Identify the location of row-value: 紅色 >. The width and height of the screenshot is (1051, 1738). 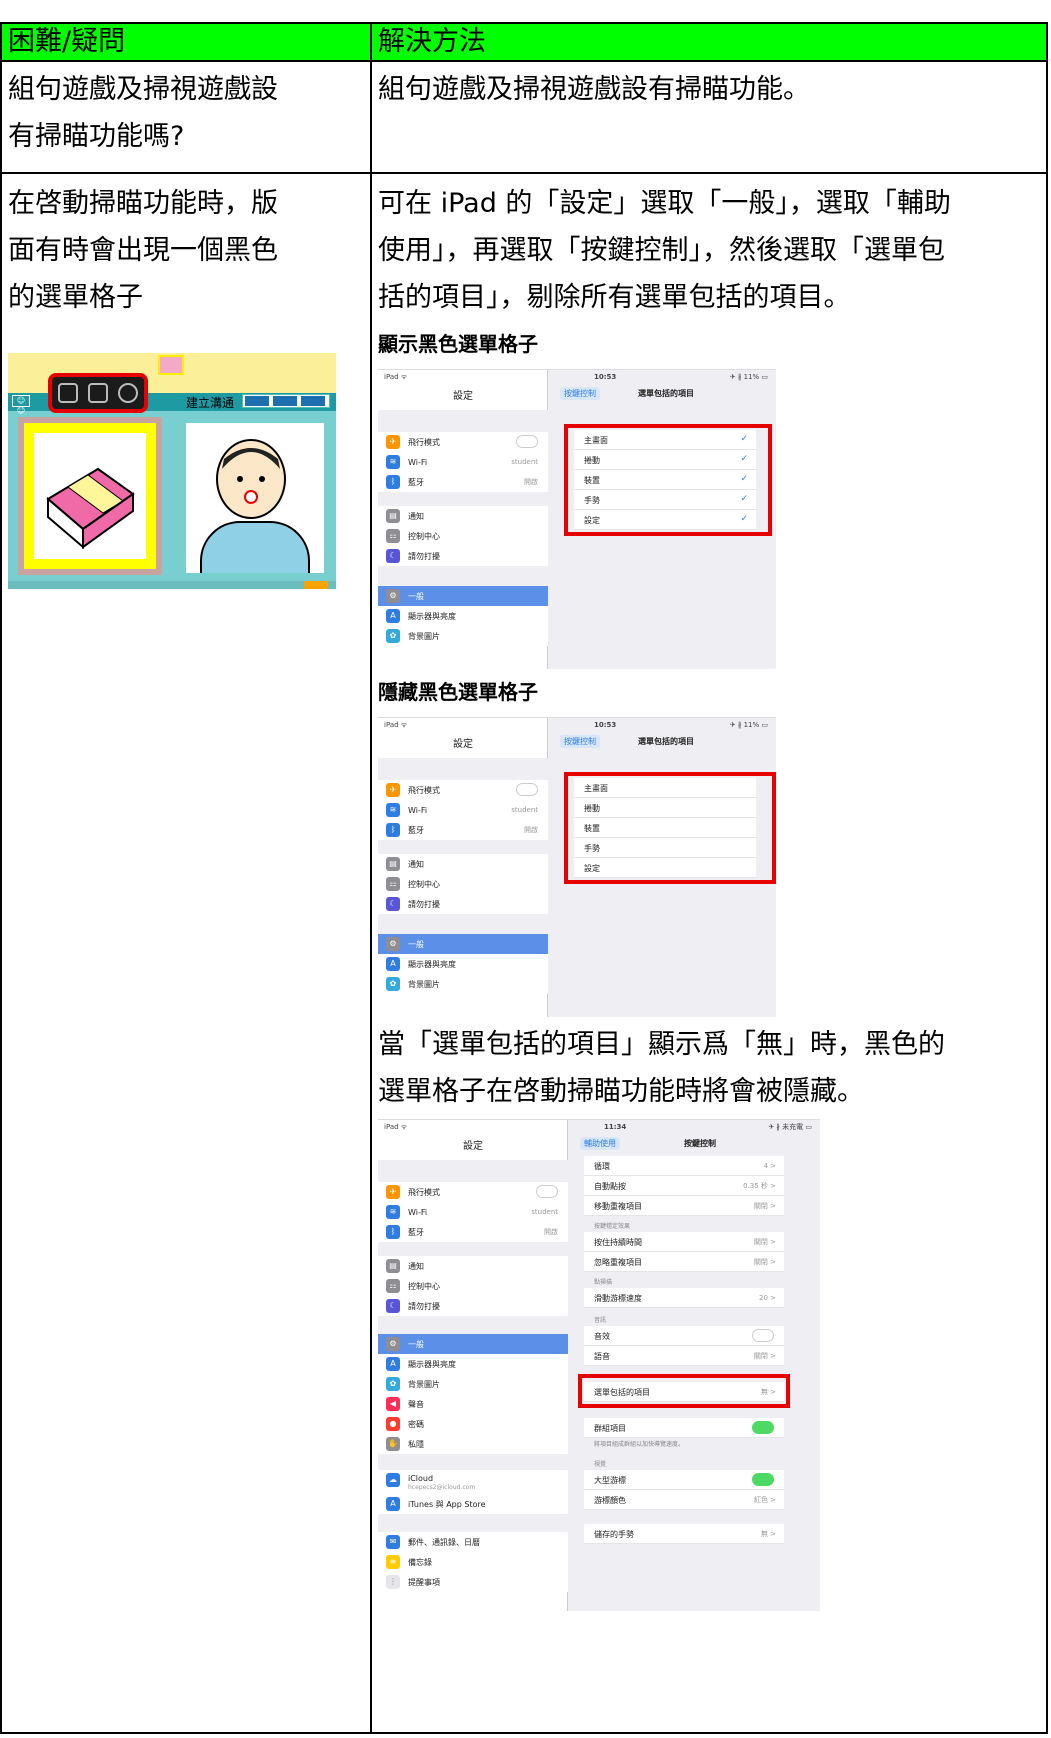
(764, 1500).